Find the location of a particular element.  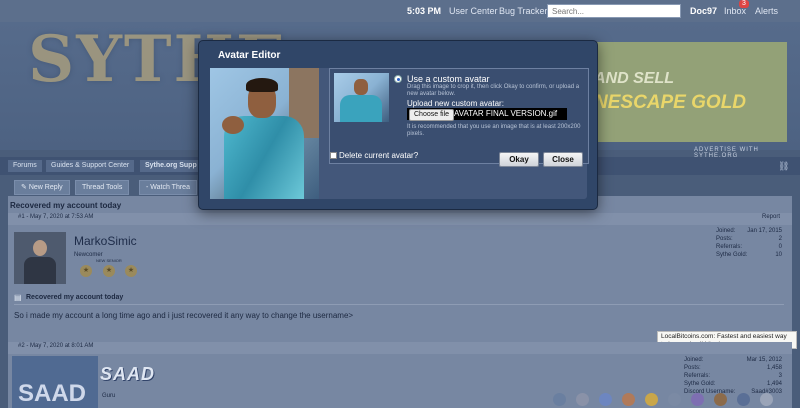

ad-line-2: NESCAPE GOLD is located at coordinates (670, 102).